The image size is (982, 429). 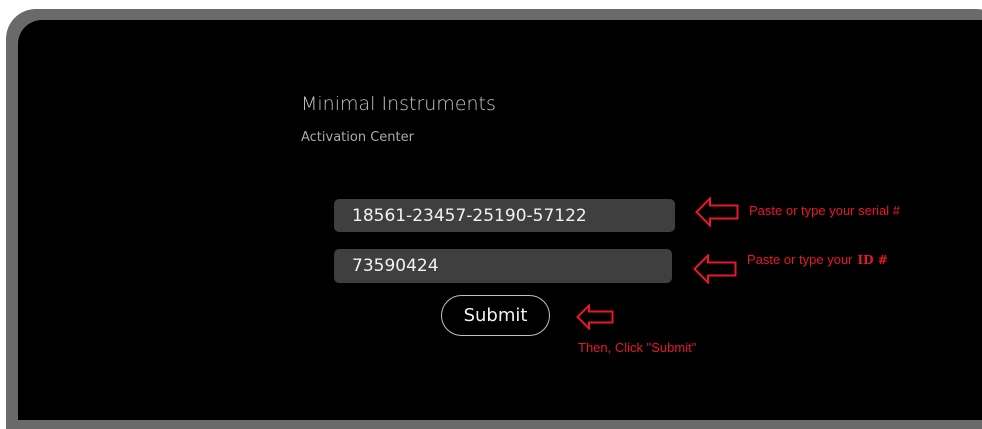 What do you see at coordinates (825, 210) in the screenshot?
I see `serial-instruction: Paste or type your serial #` at bounding box center [825, 210].